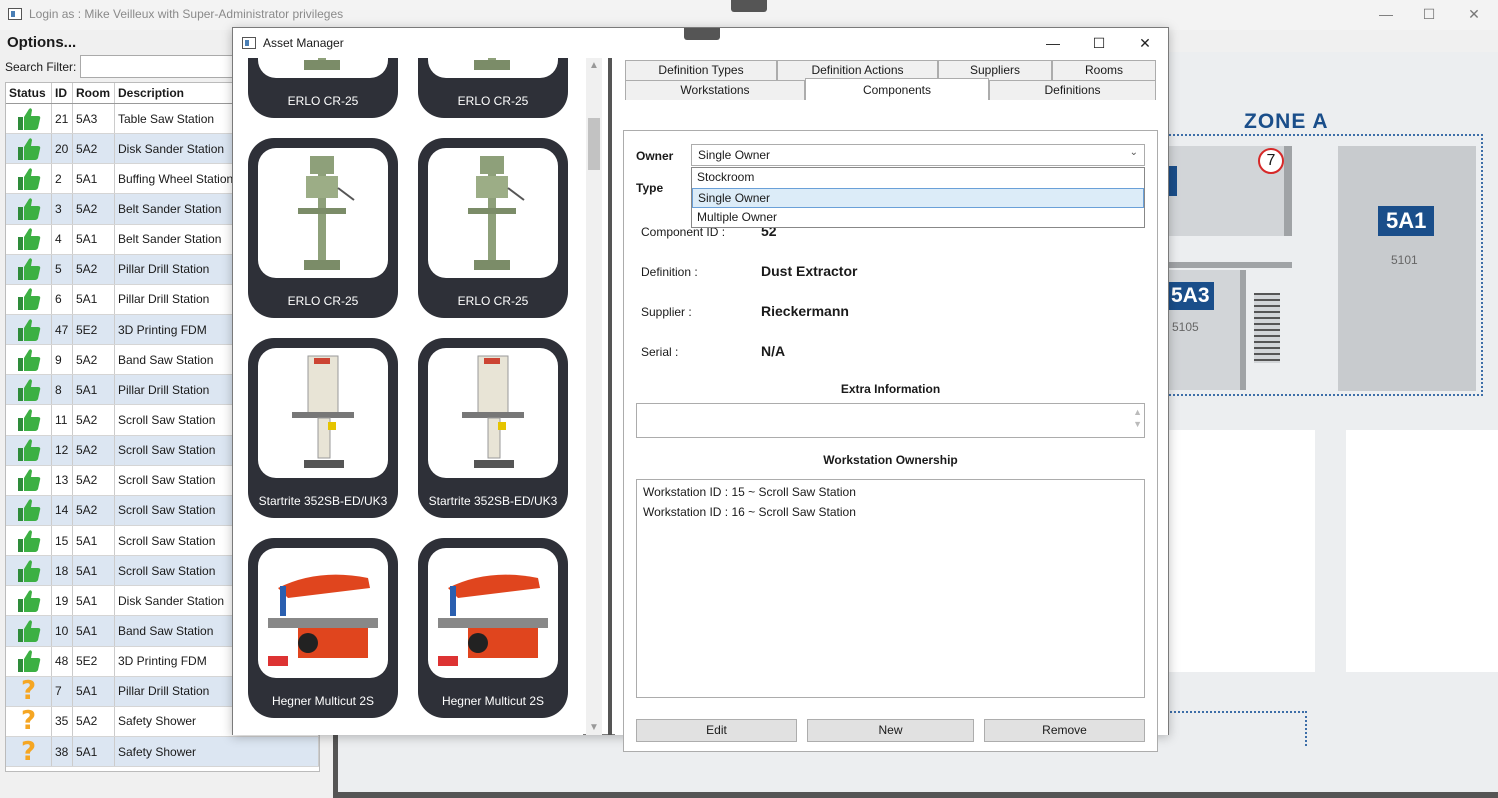  I want to click on cell-id: 20, so click(62, 149).